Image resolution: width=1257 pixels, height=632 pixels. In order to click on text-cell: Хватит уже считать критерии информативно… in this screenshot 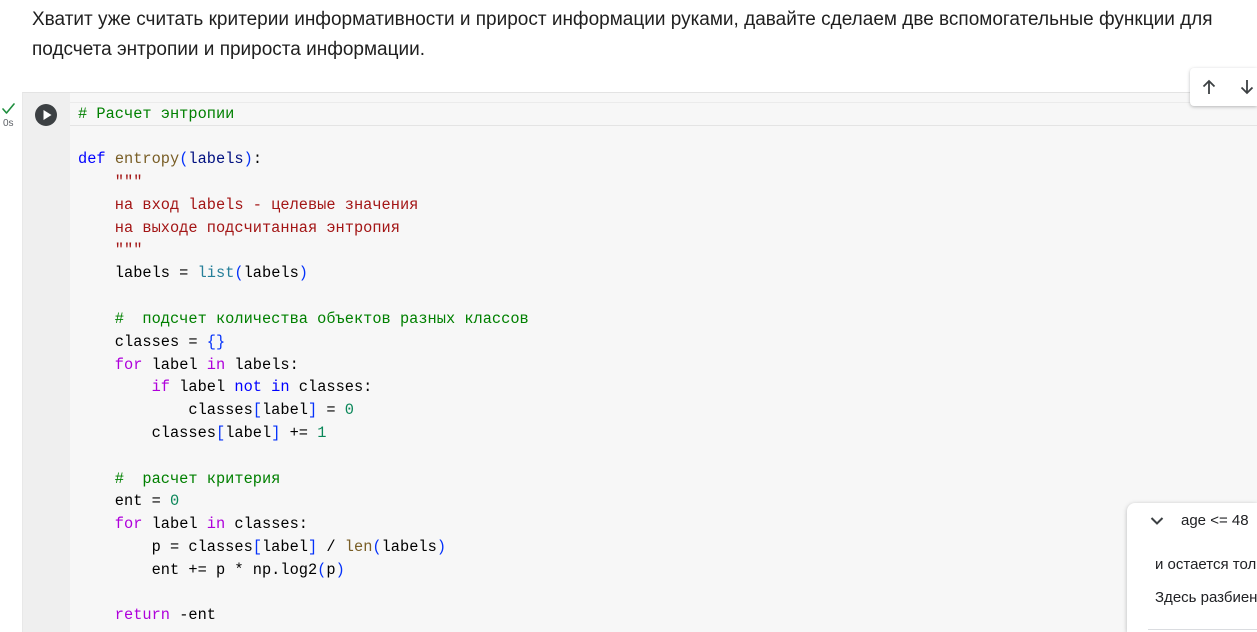, I will do `click(644, 35)`.